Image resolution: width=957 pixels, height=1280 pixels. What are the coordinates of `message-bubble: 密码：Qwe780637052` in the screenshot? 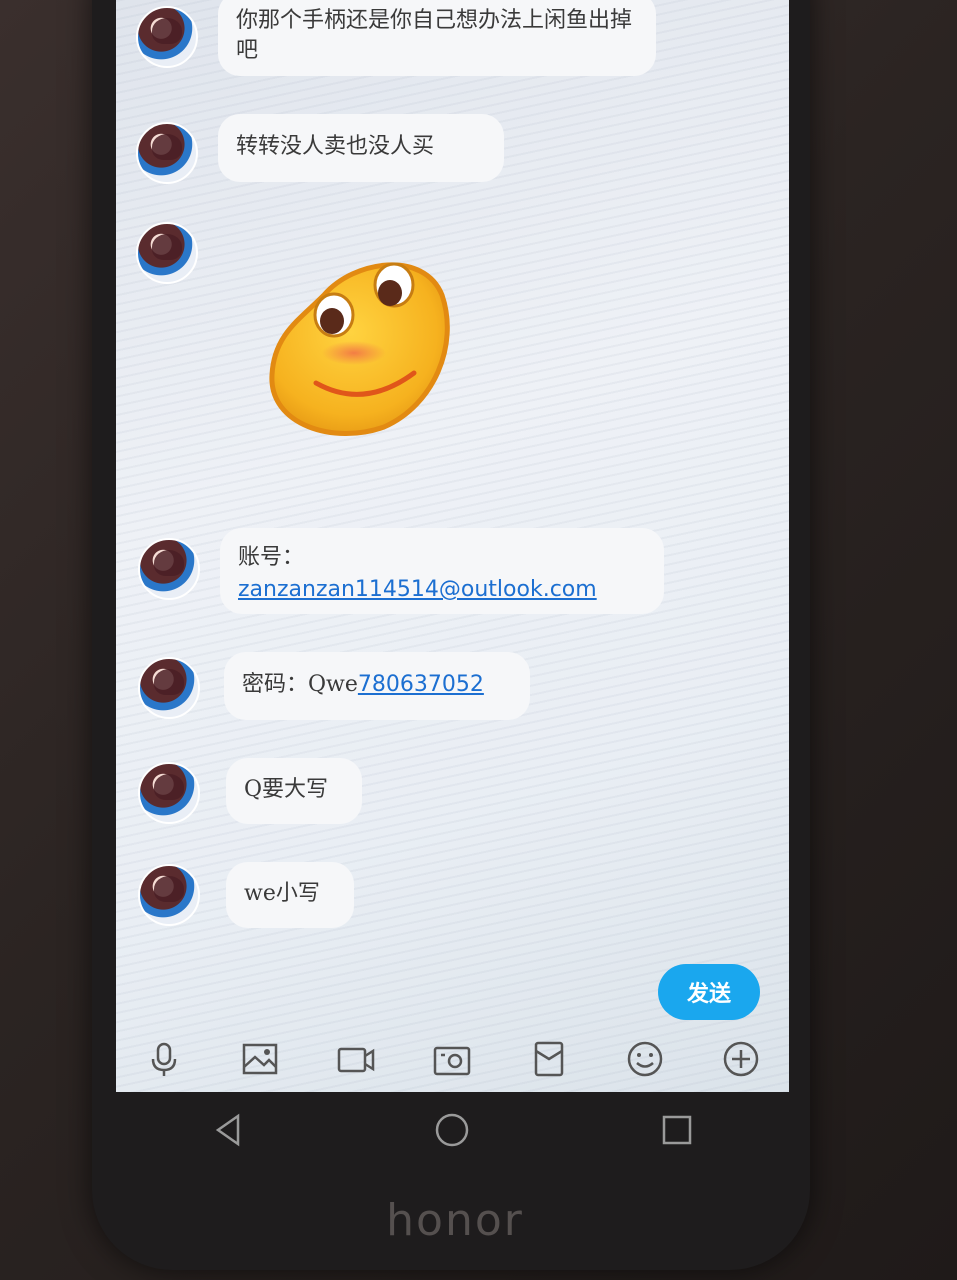 It's located at (377, 686).